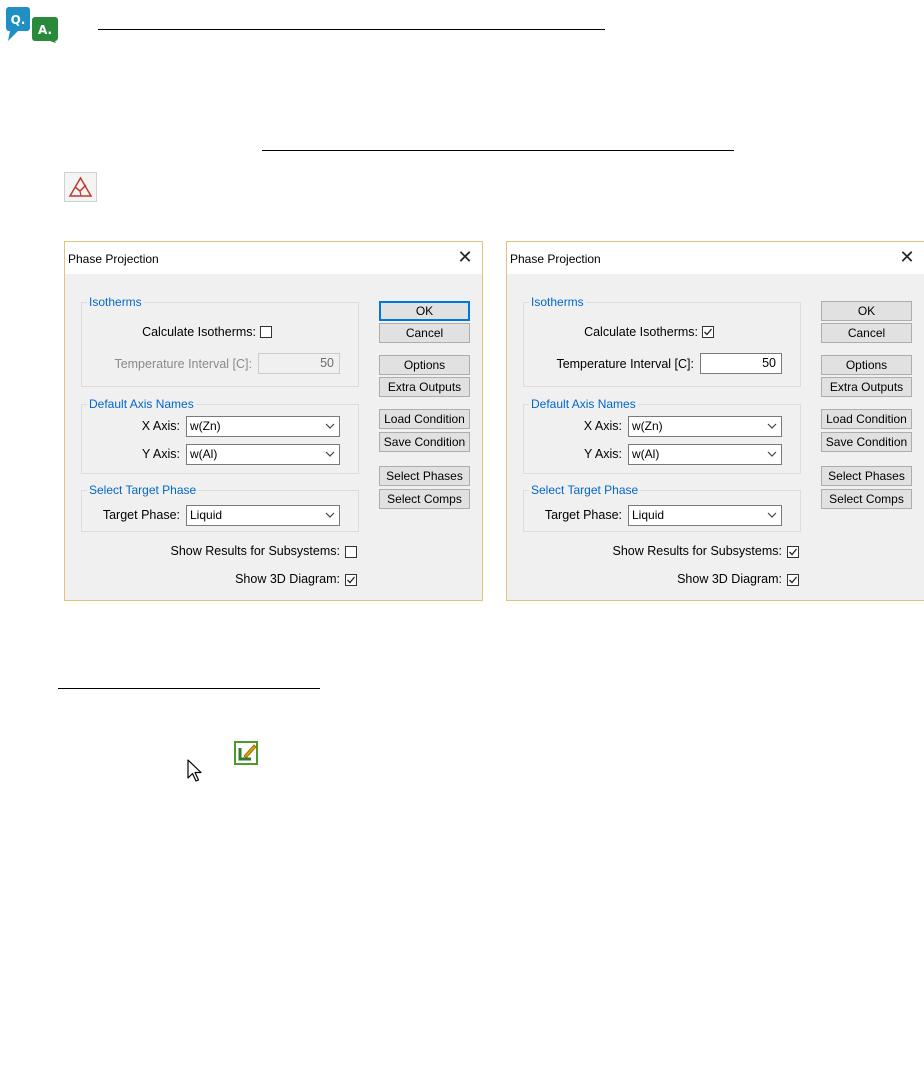  I want to click on qa-icon: Q. A., so click(32, 24).